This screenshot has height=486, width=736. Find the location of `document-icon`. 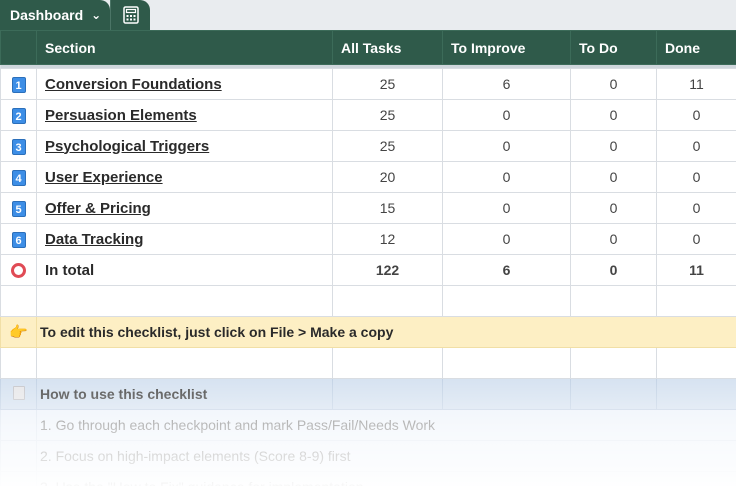

document-icon is located at coordinates (18, 392).